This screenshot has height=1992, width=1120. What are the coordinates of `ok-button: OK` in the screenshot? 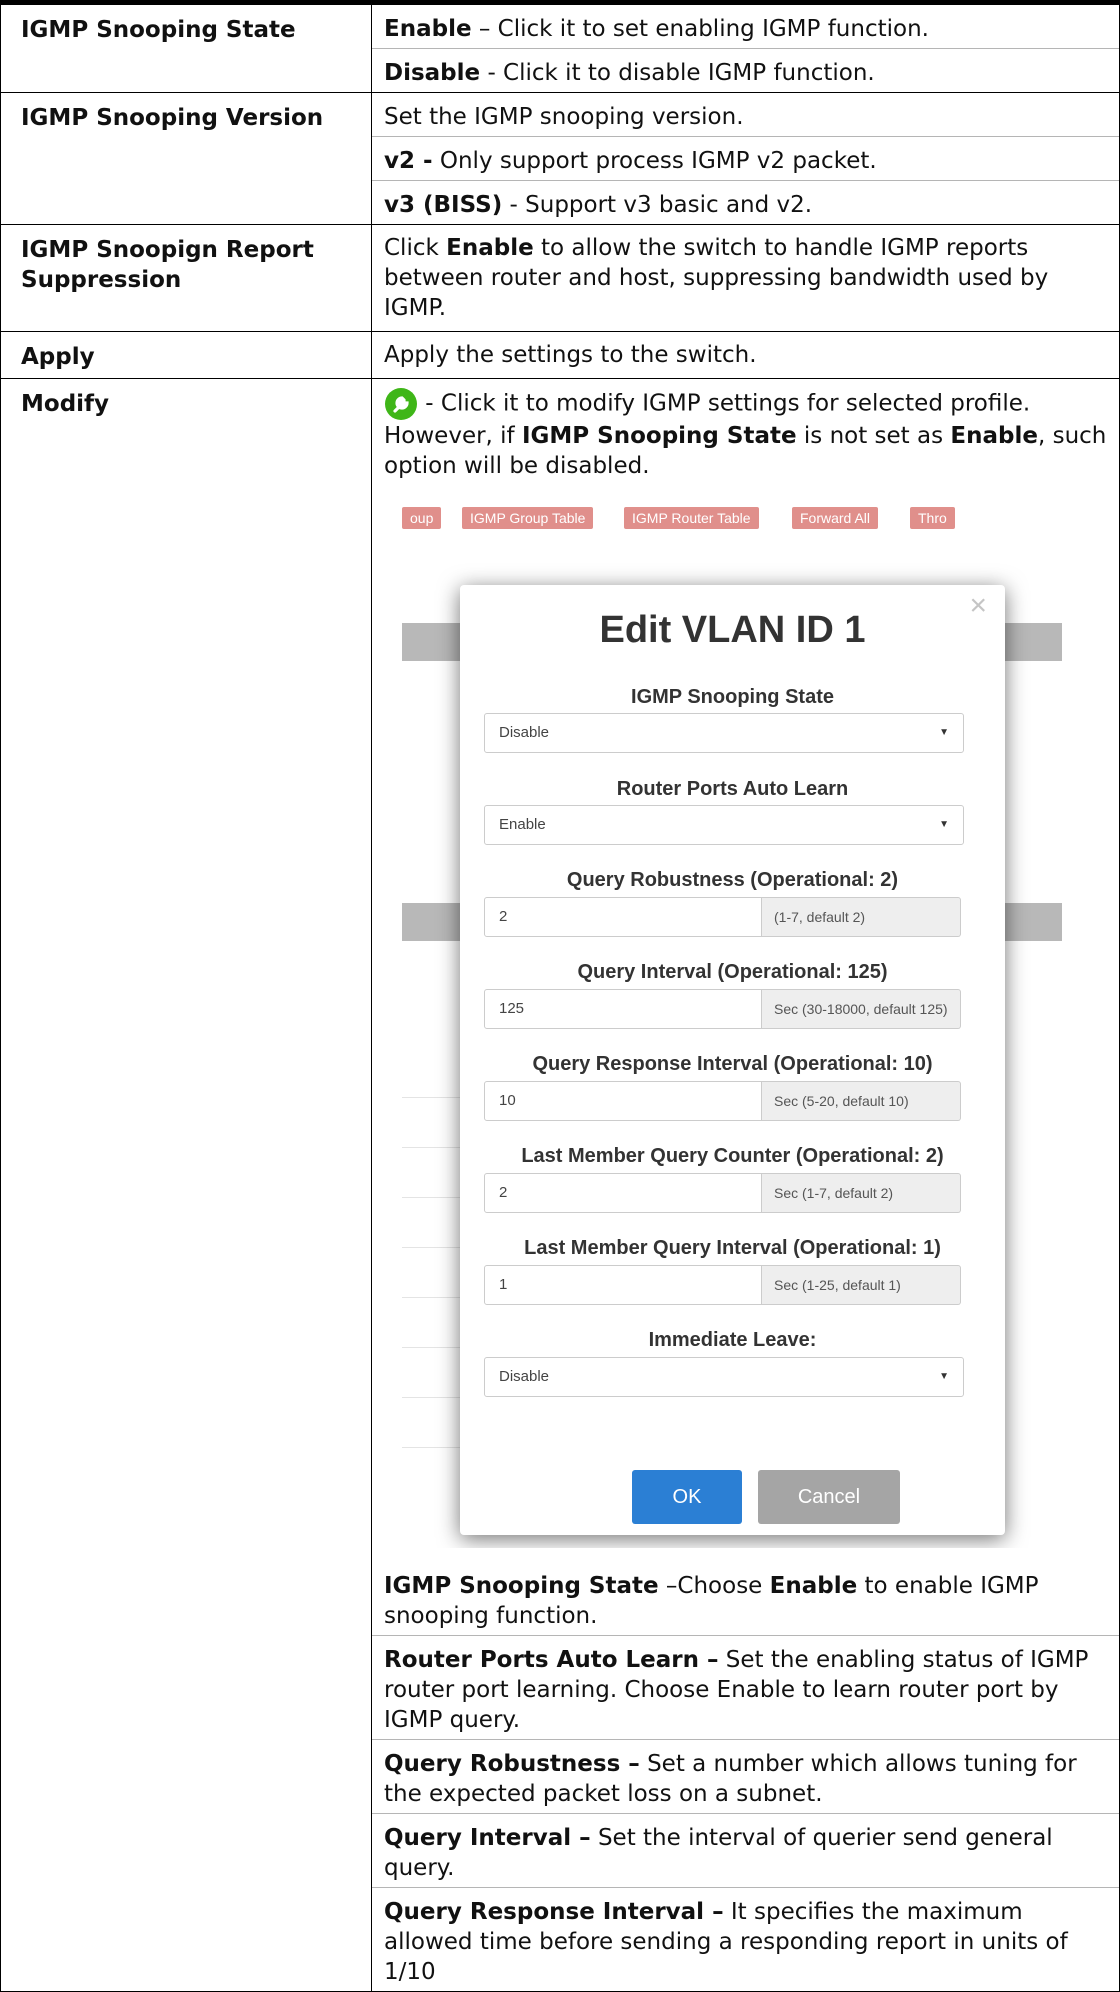 It's located at (687, 1497).